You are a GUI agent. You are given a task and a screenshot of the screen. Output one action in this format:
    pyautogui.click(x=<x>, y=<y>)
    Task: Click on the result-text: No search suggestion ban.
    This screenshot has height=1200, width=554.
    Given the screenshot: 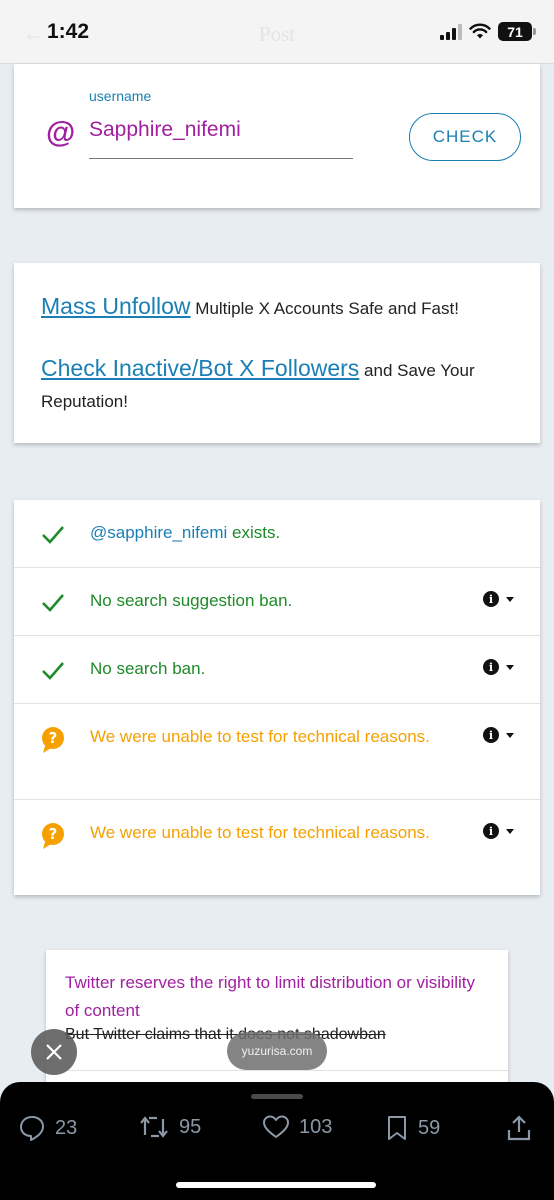 What is the action you would take?
    pyautogui.click(x=191, y=600)
    